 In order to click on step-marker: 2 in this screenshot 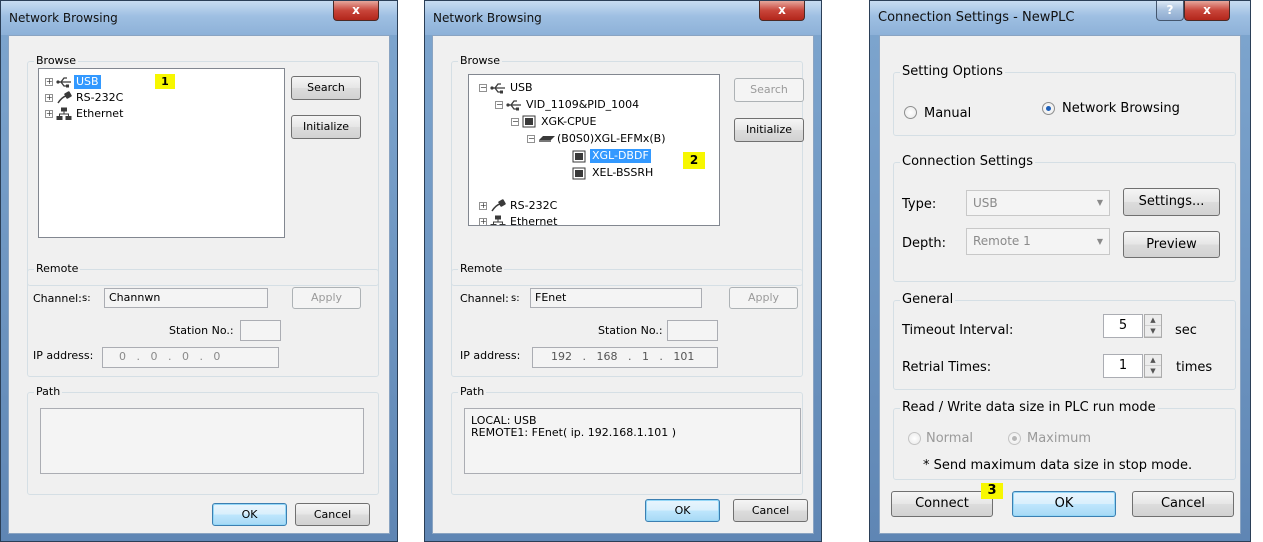, I will do `click(694, 160)`.